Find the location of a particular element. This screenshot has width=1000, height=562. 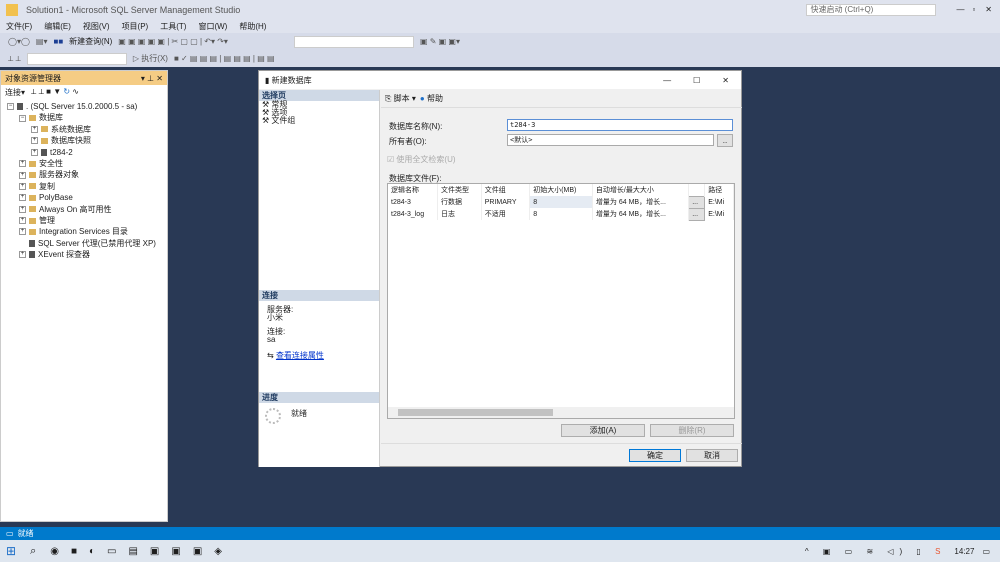

close-button: ✕ is located at coordinates (988, 9).